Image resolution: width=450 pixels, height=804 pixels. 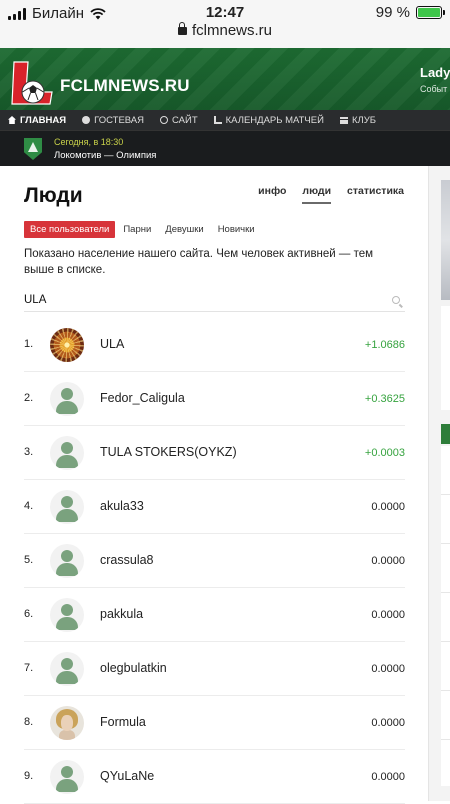 What do you see at coordinates (105, 155) in the screenshot?
I see `match-teams: Локомотив — Олимпия` at bounding box center [105, 155].